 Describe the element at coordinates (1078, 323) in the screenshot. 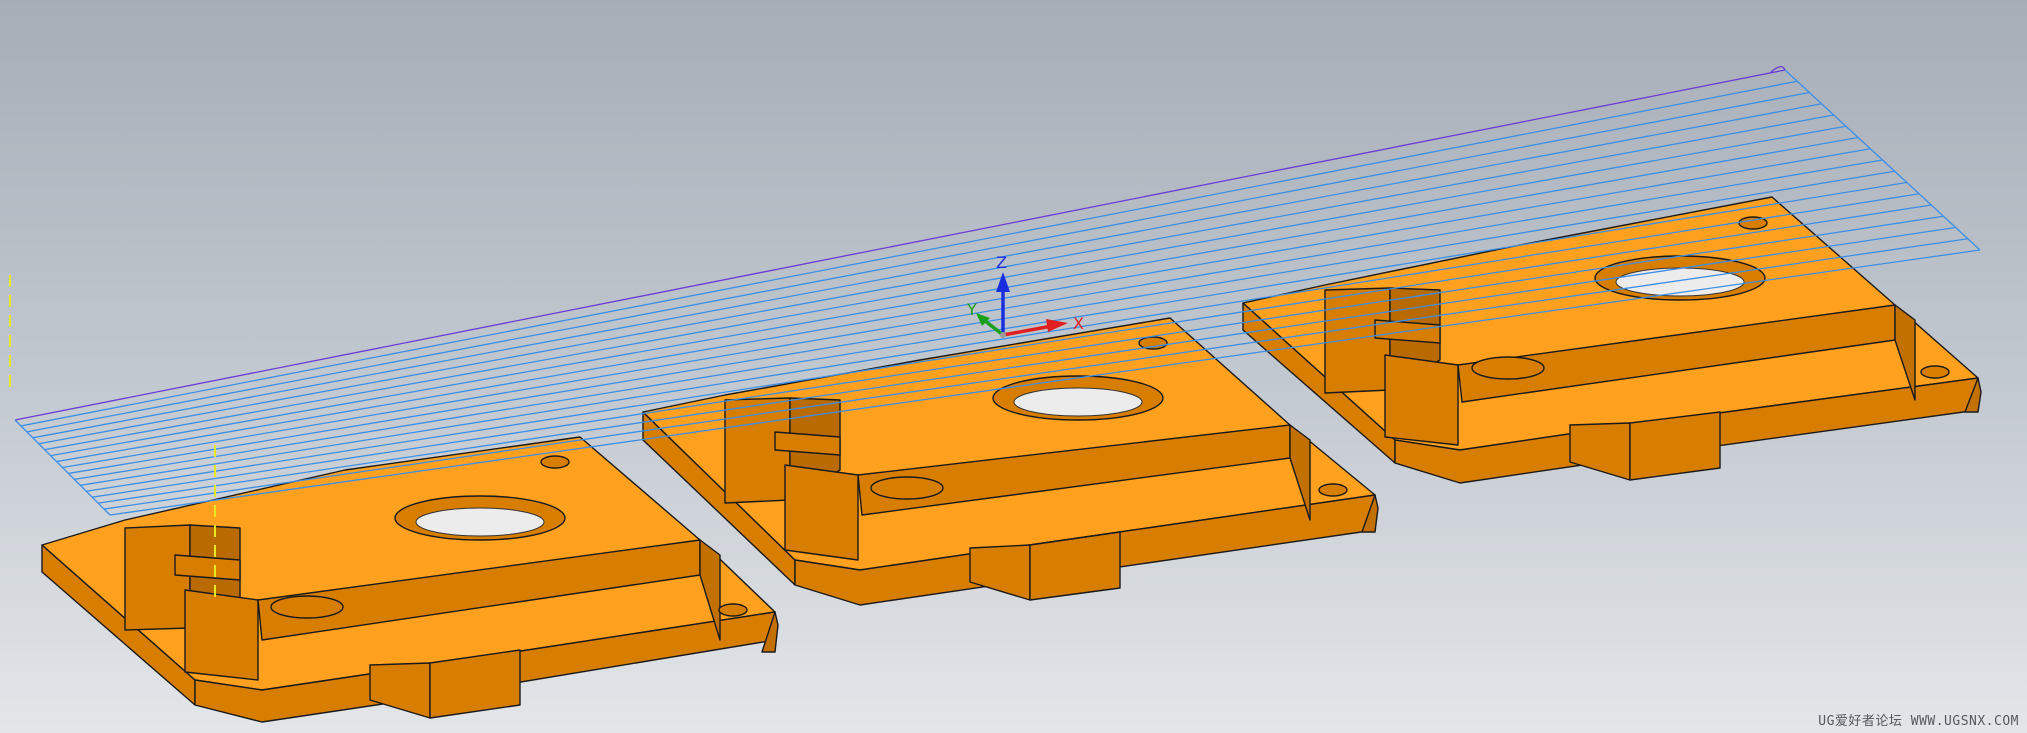

I see `x-axis-label: X` at that location.